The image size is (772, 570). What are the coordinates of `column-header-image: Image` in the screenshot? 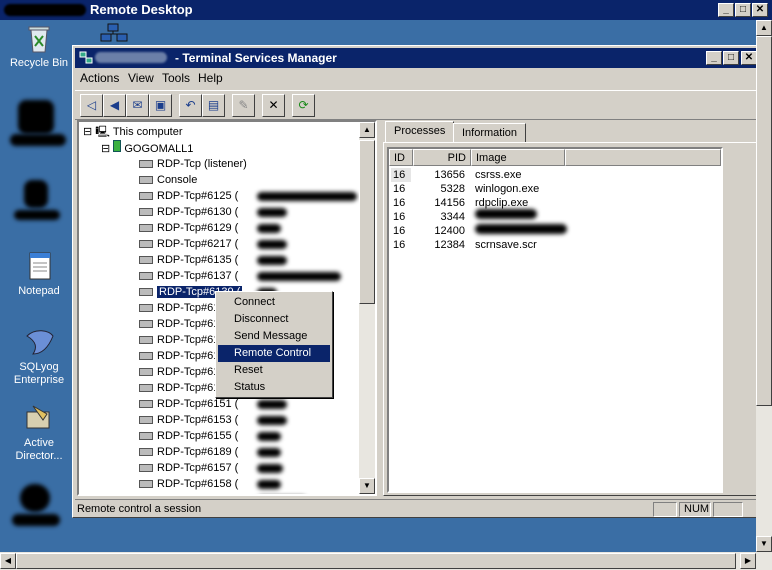 It's located at (518, 157).